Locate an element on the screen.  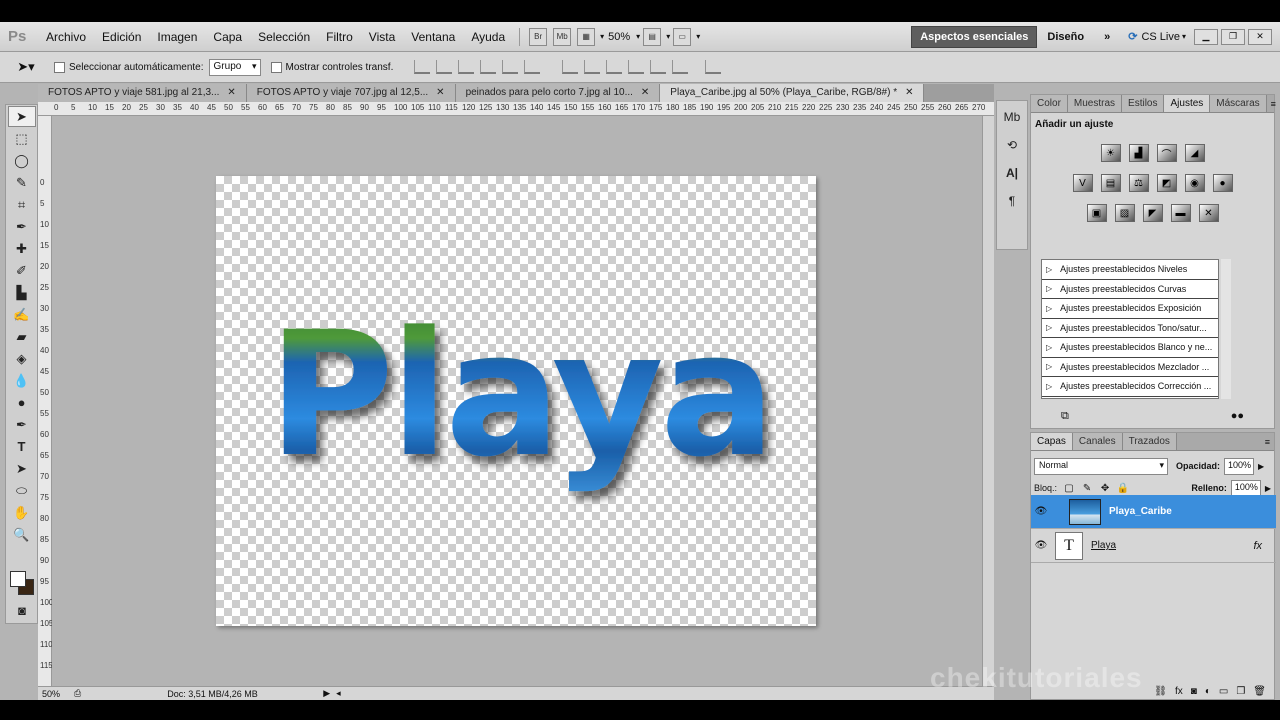
paragraph-panel-icon: ¶ is located at coordinates (1012, 201).